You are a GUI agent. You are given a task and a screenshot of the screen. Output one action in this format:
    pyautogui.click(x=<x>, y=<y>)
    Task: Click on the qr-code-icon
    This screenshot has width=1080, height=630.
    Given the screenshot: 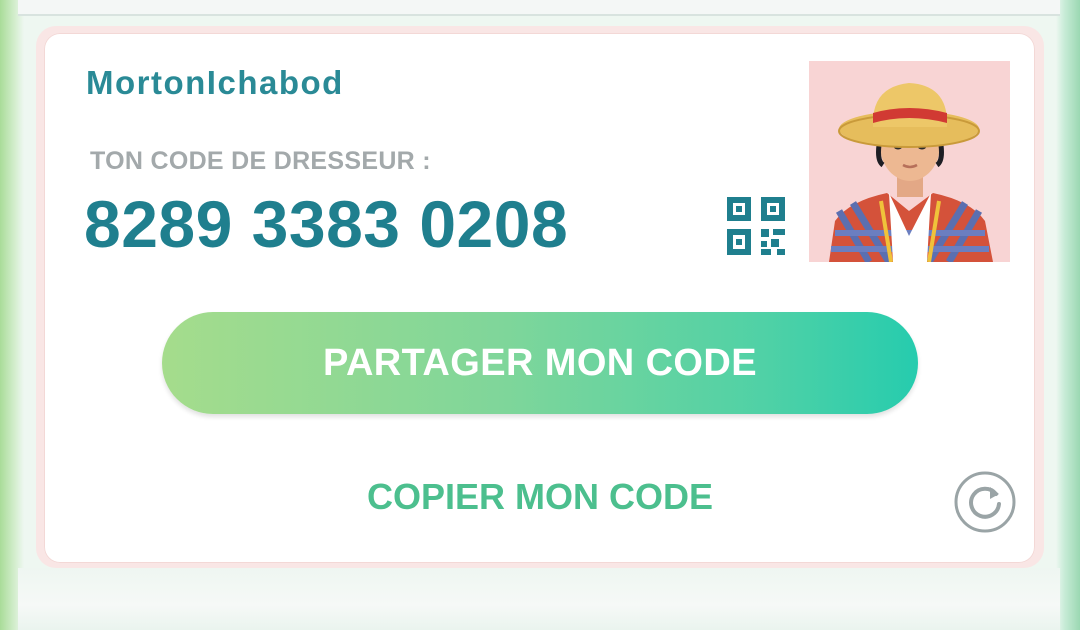 What is the action you would take?
    pyautogui.click(x=757, y=226)
    